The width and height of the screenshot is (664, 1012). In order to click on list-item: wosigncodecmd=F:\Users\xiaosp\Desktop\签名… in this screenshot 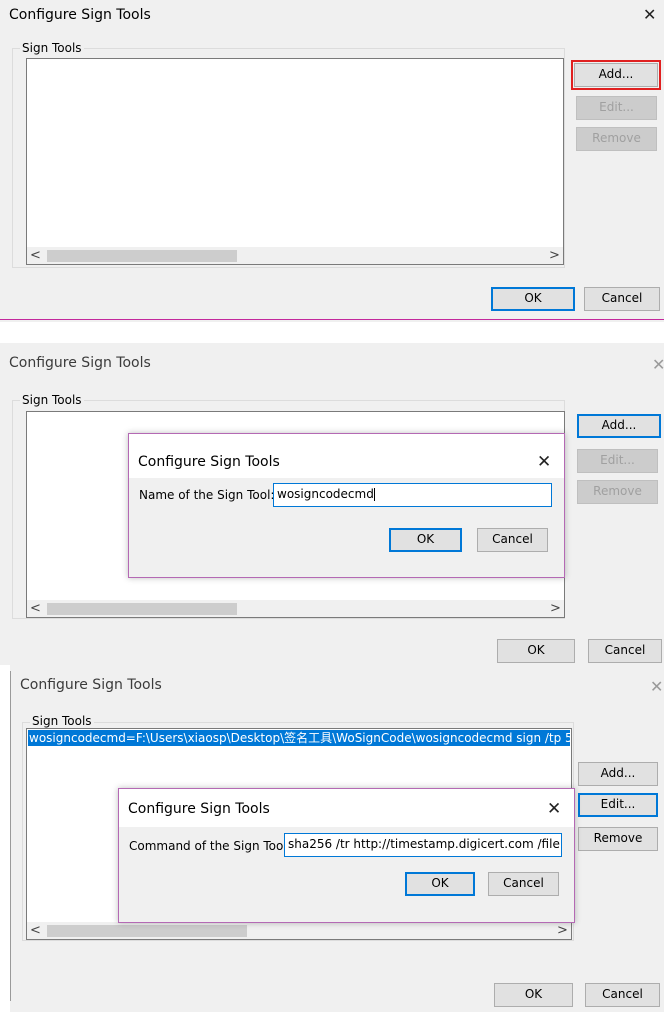, I will do `click(299, 738)`.